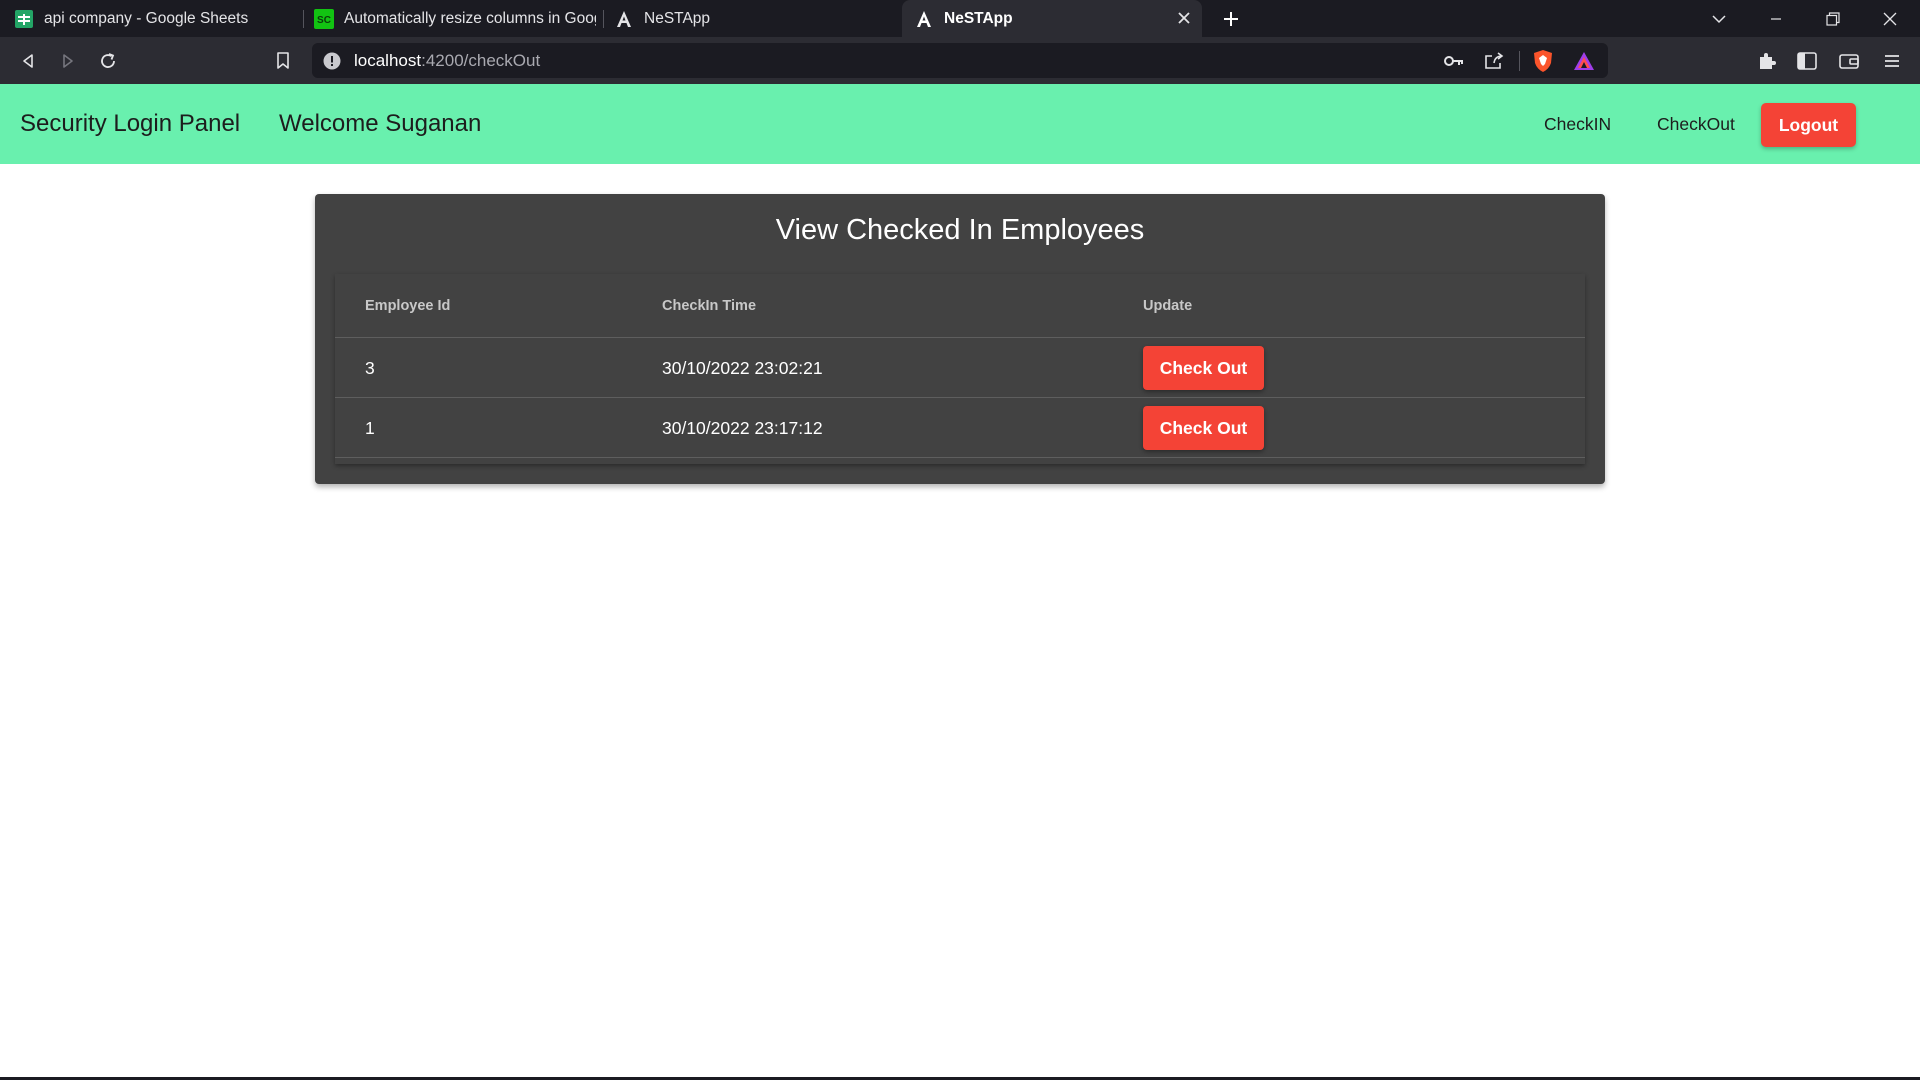  Describe the element at coordinates (1454, 61) in the screenshot. I see `key-icon` at that location.